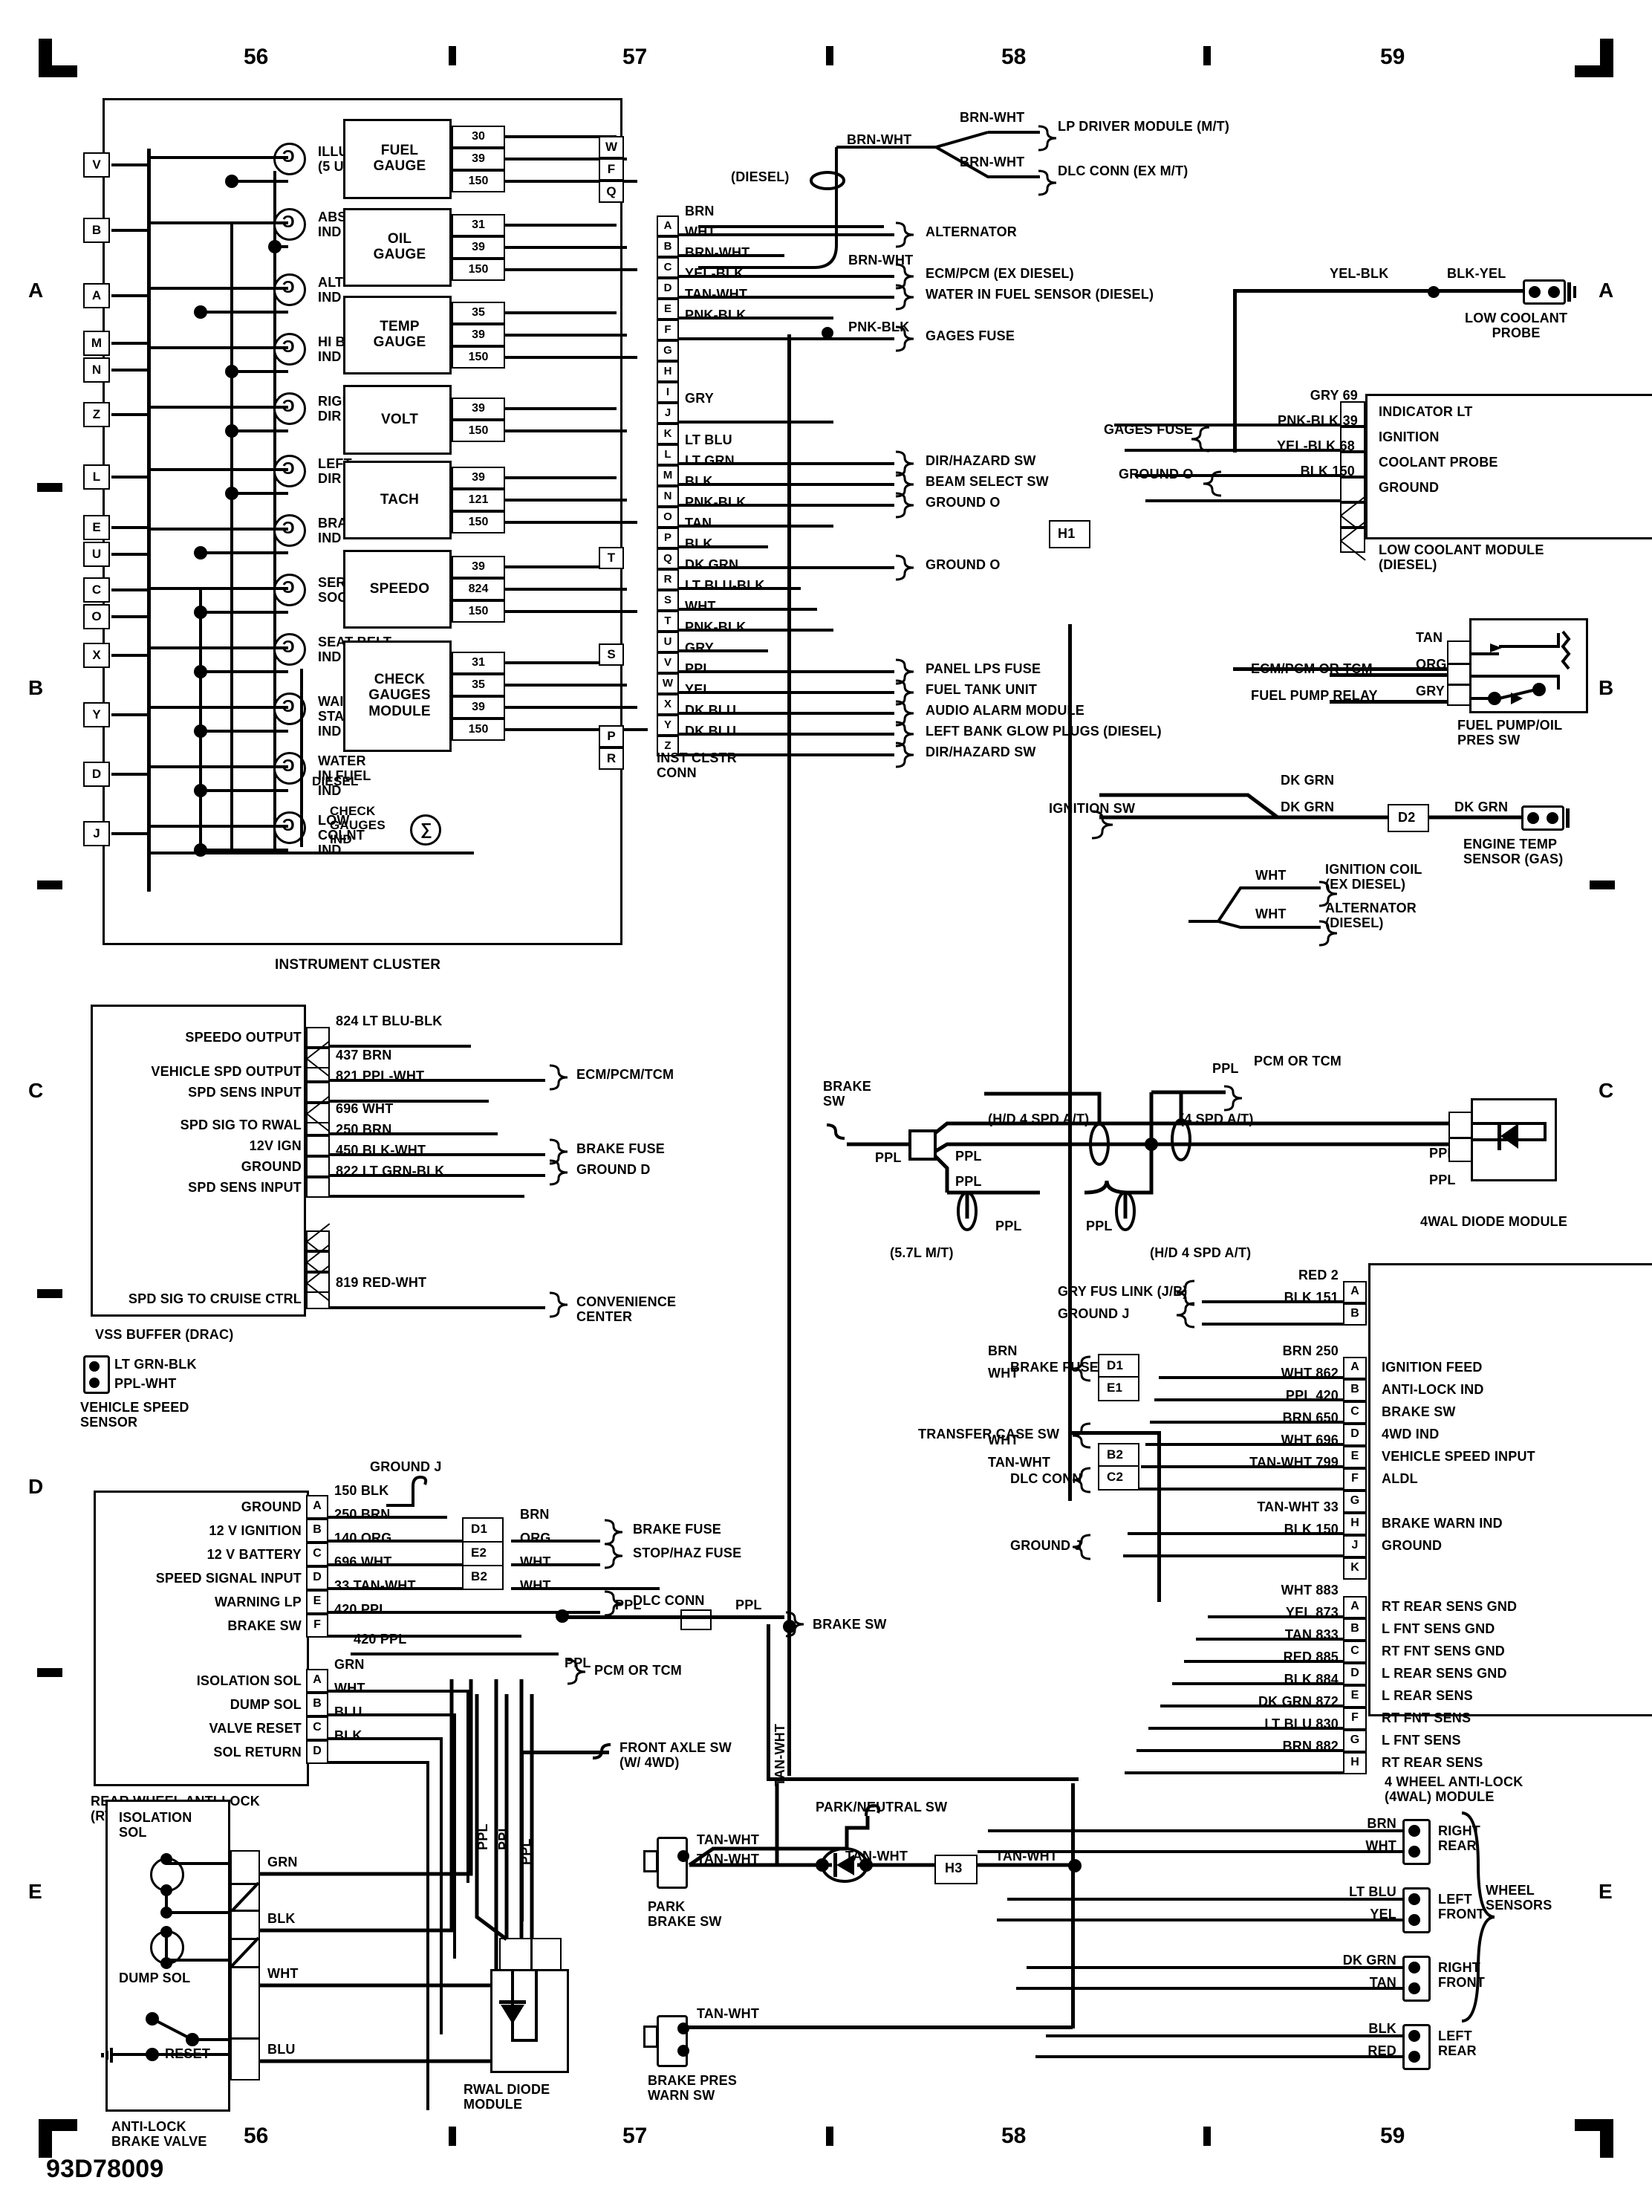 The width and height of the screenshot is (1652, 2212). I want to click on conn-pin-T: T, so click(668, 621).